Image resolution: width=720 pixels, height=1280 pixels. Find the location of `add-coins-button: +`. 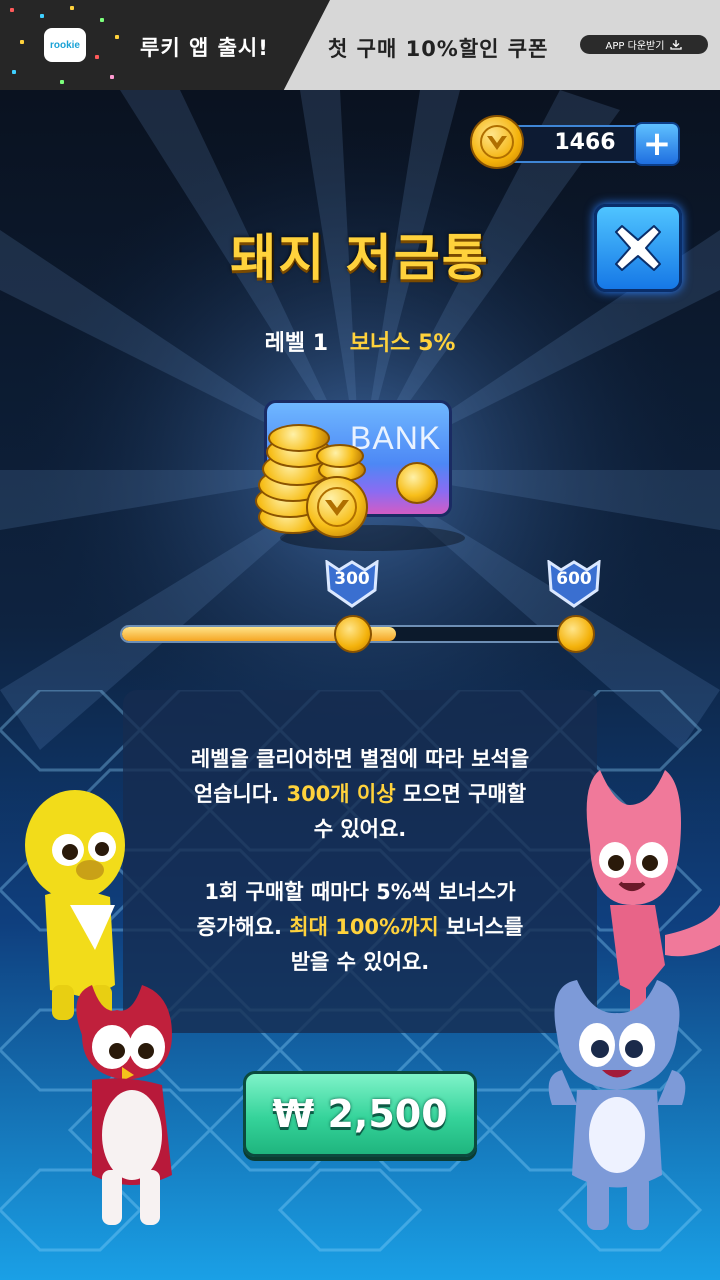

add-coins-button: + is located at coordinates (657, 144).